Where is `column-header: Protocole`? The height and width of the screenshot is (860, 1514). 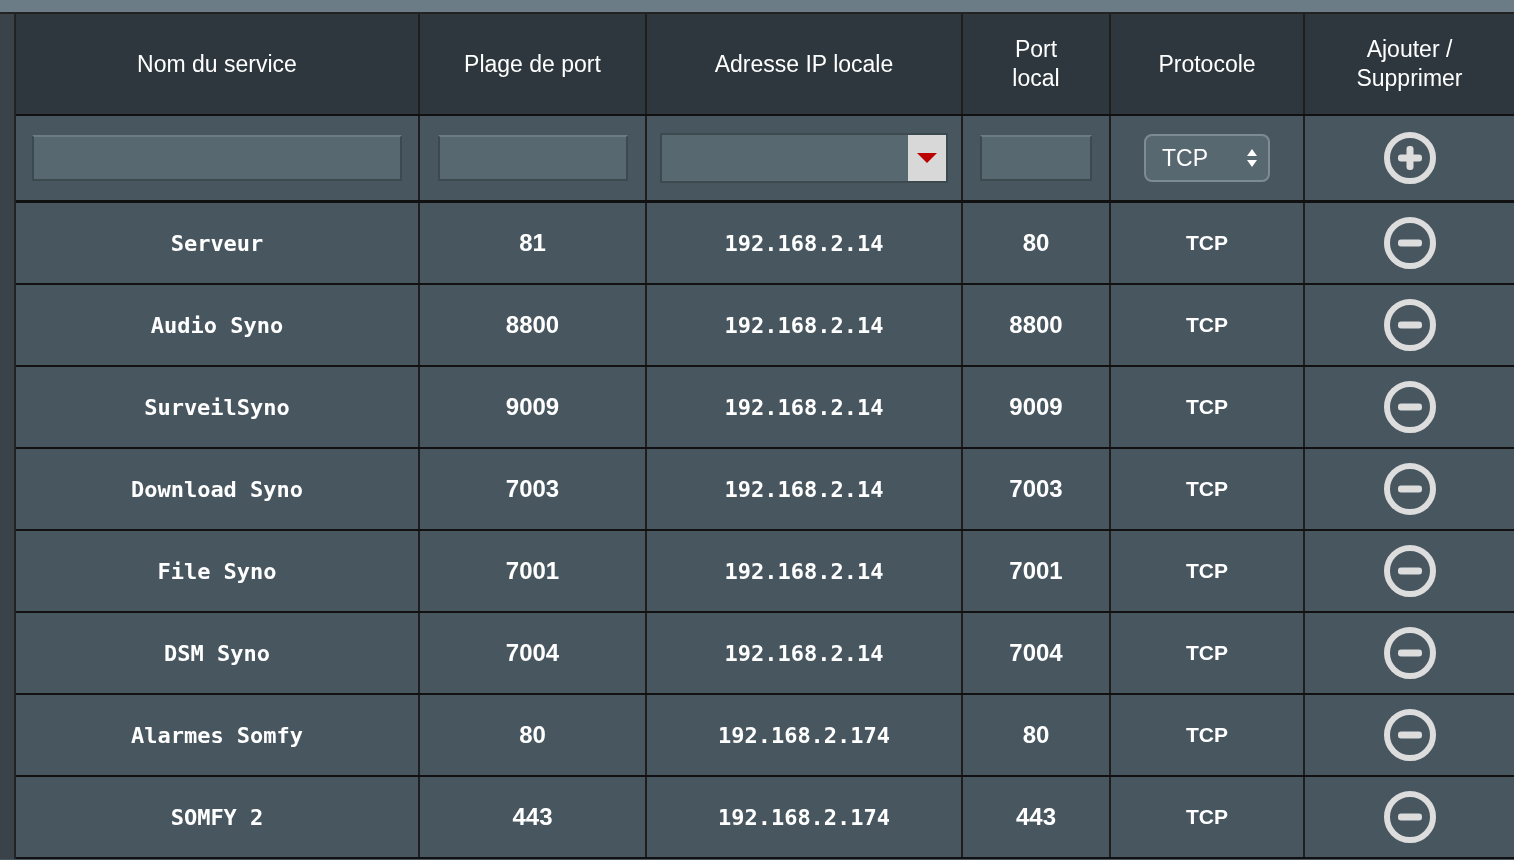 column-header: Protocole is located at coordinates (1208, 64).